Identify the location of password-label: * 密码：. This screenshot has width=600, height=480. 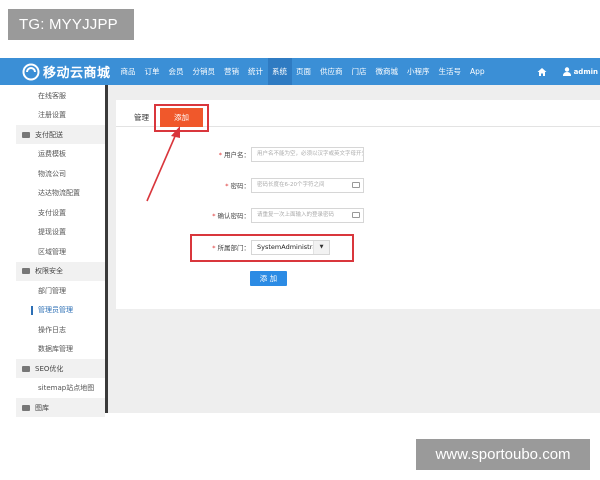
(237, 186).